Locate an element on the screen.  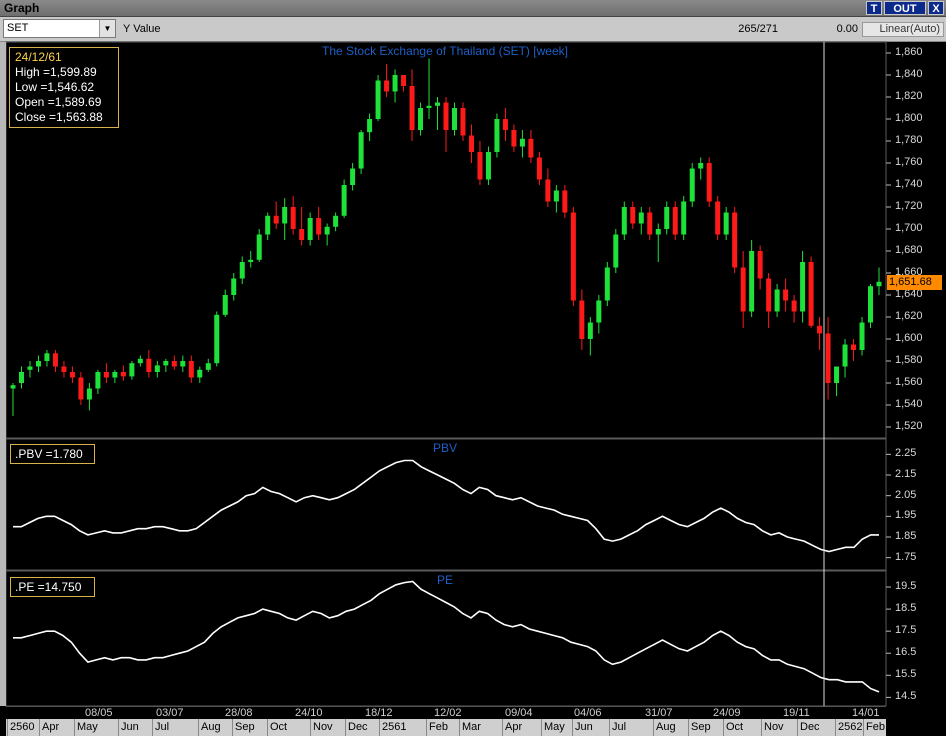
x-month-label: Oct is located at coordinates (735, 727).